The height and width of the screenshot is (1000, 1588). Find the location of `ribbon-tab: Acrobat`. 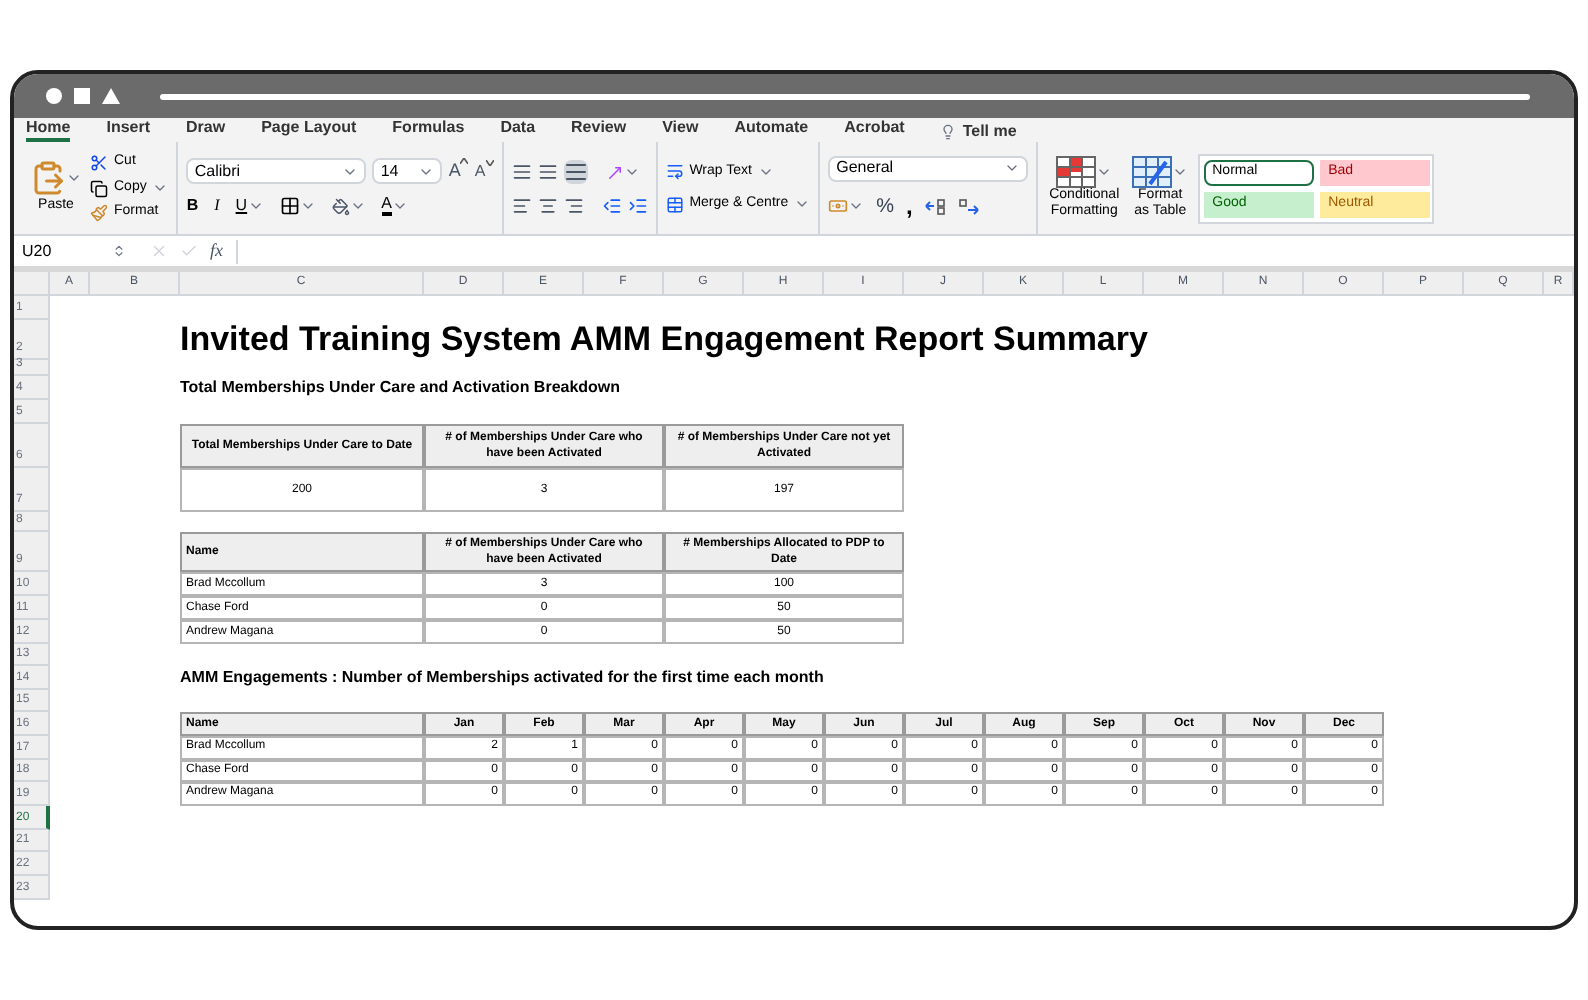

ribbon-tab: Acrobat is located at coordinates (874, 130).